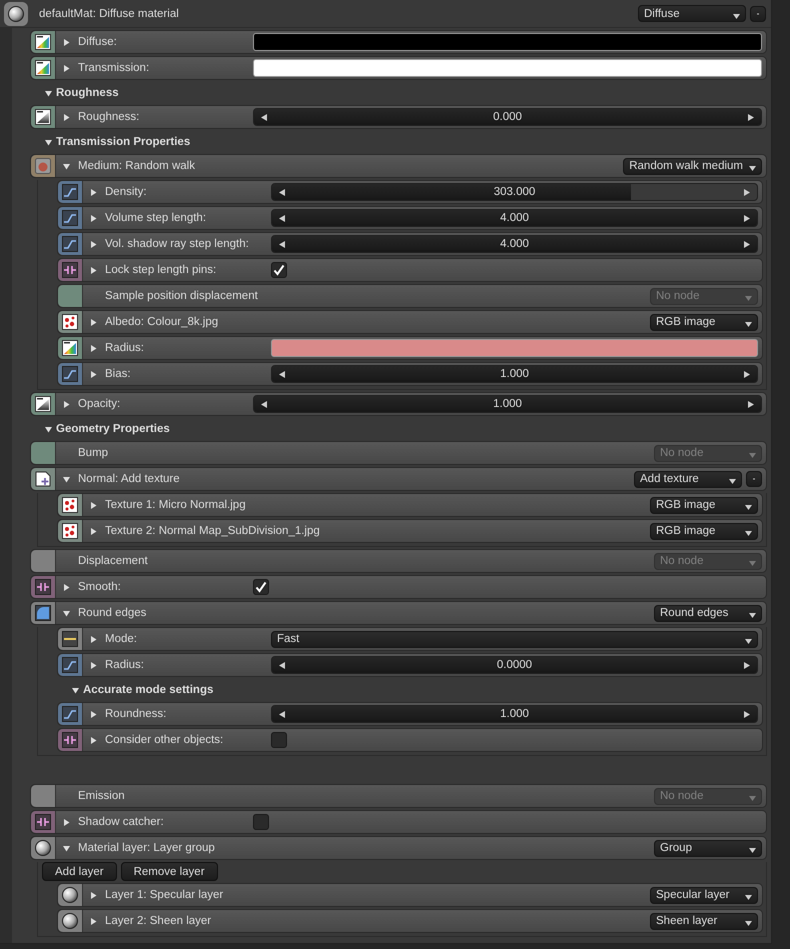  What do you see at coordinates (43, 166) in the screenshot?
I see `blob-icon` at bounding box center [43, 166].